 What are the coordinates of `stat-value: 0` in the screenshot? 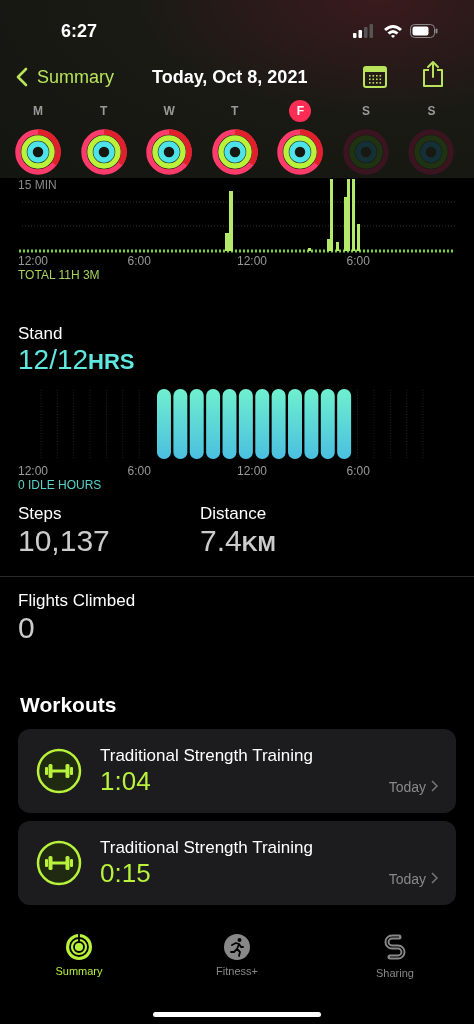 It's located at (27, 628).